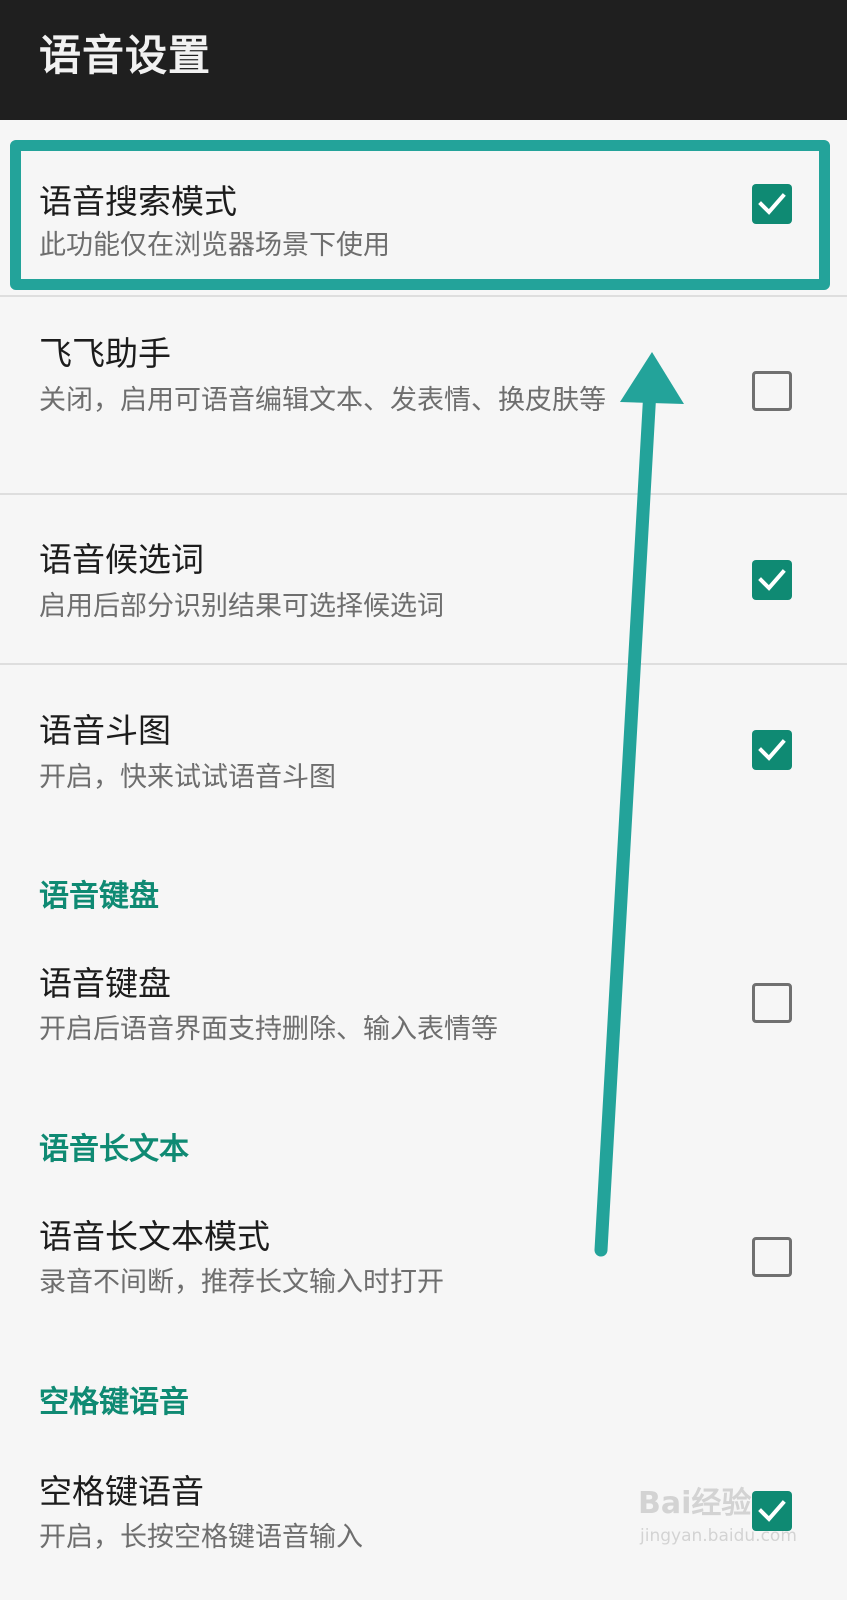  Describe the element at coordinates (241, 1282) in the screenshot. I see `setting-subtitle: 录音不间断，推荐长文输入时打开` at that location.